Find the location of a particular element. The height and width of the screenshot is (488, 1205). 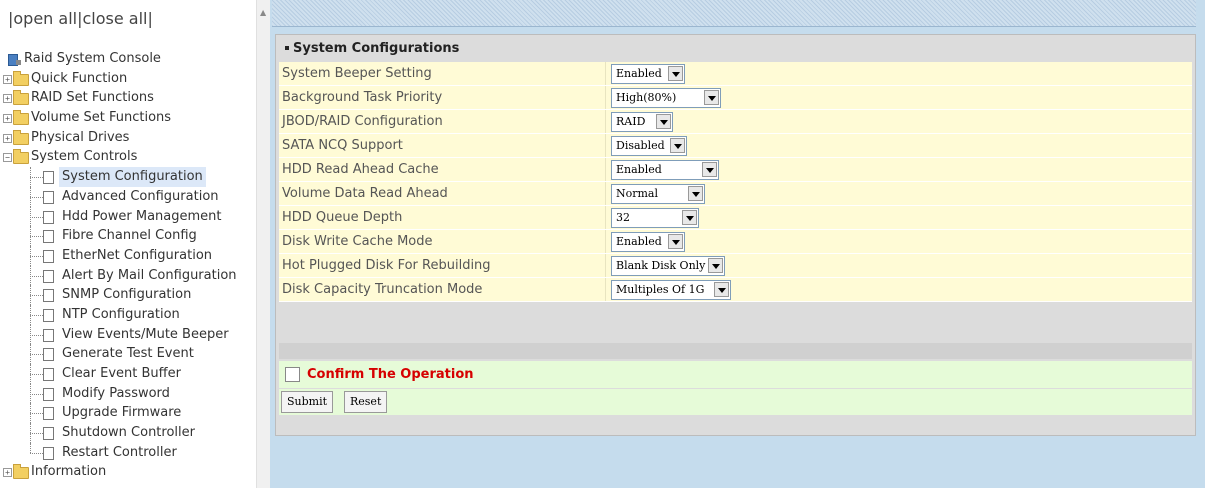

tree-item-view-events-mute-beeper: View Events/Mute Beeper is located at coordinates (128, 334).